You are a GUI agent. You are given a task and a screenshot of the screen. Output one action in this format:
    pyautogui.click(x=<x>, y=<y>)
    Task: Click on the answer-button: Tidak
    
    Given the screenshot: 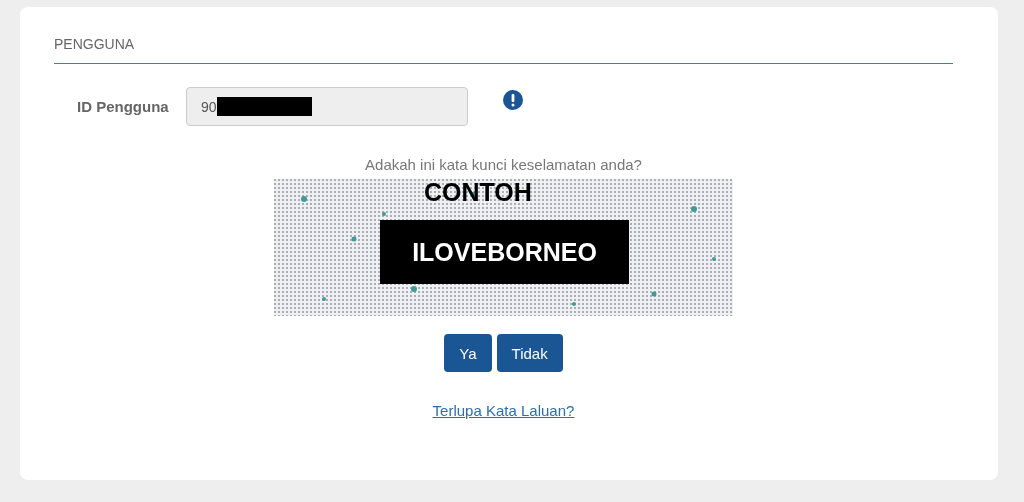 What is the action you would take?
    pyautogui.click(x=529, y=353)
    